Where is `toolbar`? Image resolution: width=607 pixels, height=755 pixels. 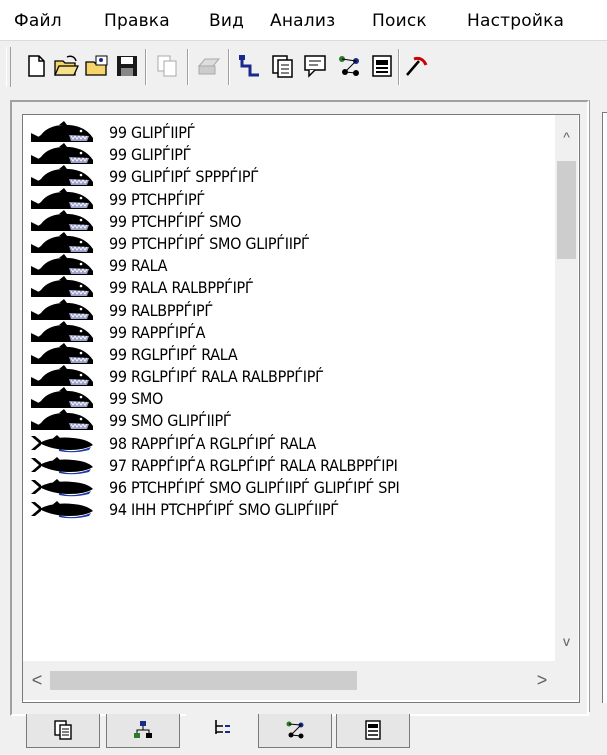
toolbar is located at coordinates (303, 68).